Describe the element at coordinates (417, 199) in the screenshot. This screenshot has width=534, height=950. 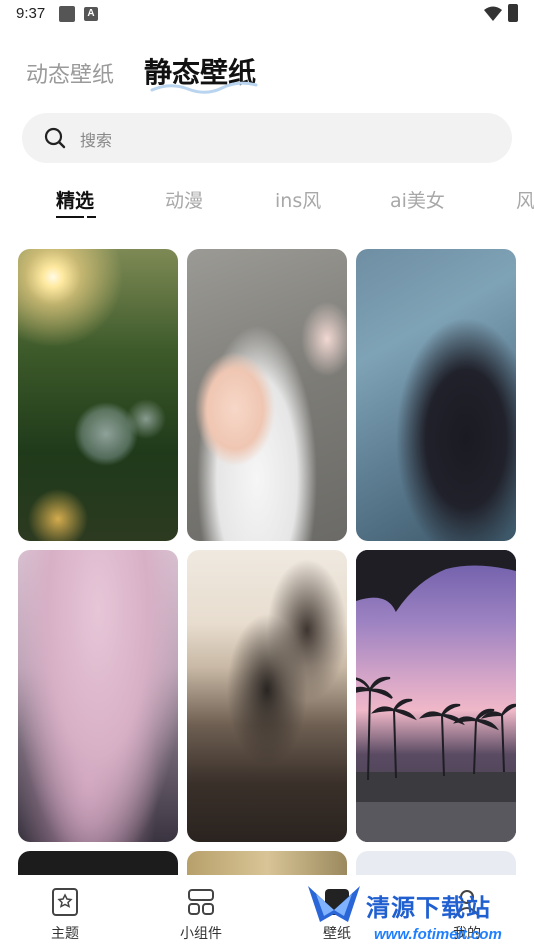
I see `category-ai-beauty: ai美女` at that location.